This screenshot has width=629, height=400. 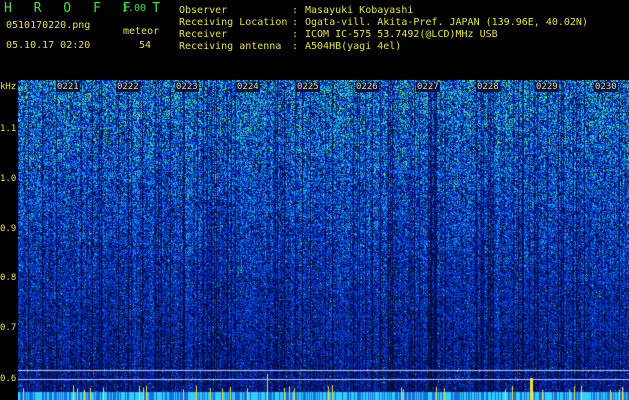 I want to click on time-tick-label: 0225, so click(x=308, y=87).